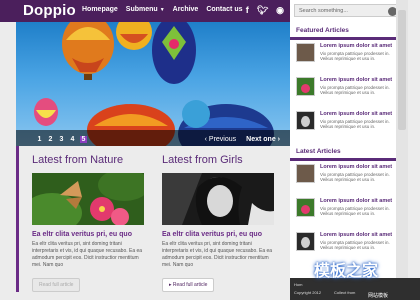 The width and height of the screenshot is (420, 300). I want to click on nav-item-contact: Contact us, so click(224, 9).